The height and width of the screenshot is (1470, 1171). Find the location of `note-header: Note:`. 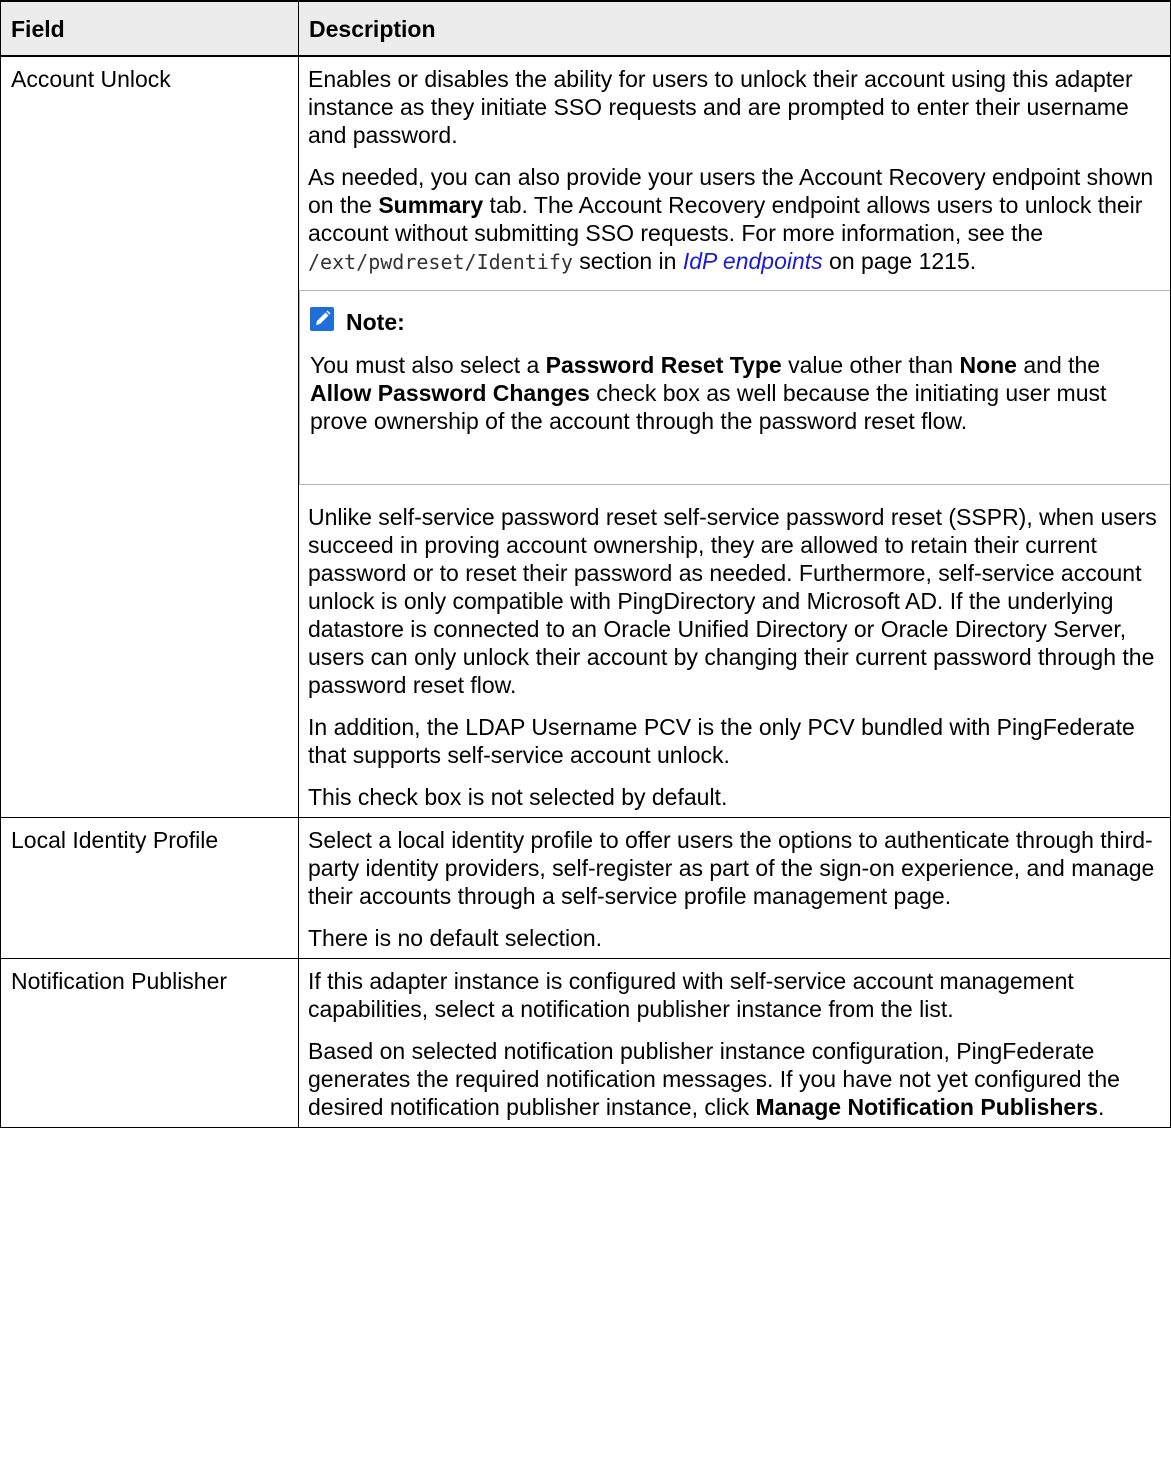

note-header: Note: is located at coordinates (730, 322).